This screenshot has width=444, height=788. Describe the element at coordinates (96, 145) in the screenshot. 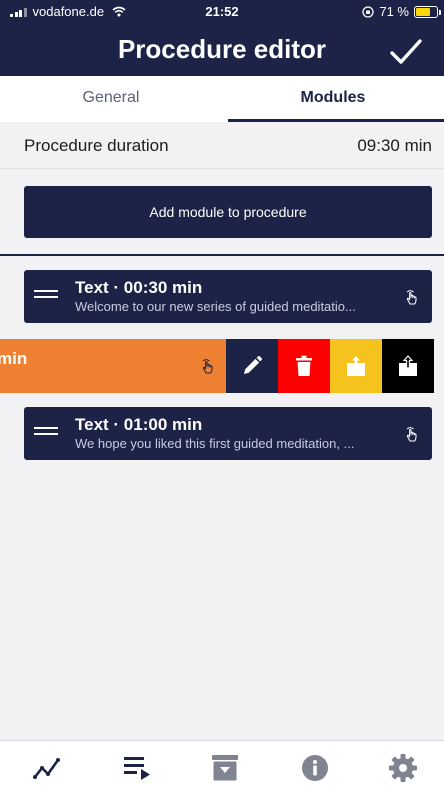

I see `duration-label: Procedure duration` at that location.